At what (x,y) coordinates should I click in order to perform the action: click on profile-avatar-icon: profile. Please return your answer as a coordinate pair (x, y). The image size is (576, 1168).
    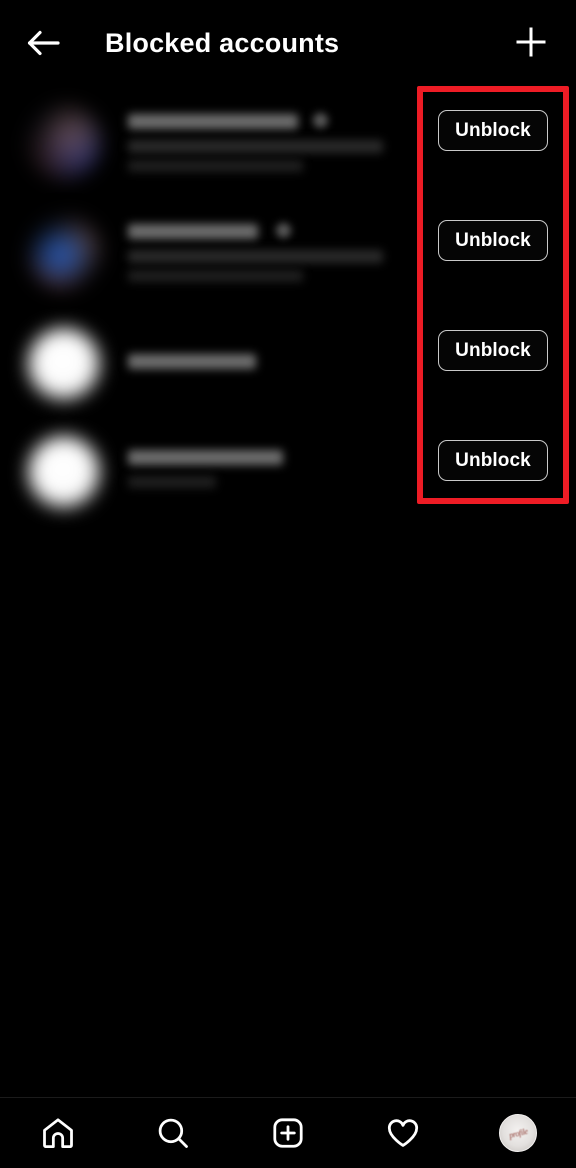
    Looking at the image, I should click on (518, 1133).